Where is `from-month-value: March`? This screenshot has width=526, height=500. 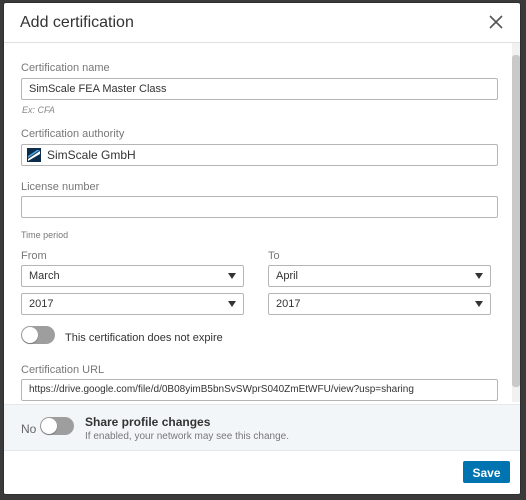 from-month-value: March is located at coordinates (44, 276).